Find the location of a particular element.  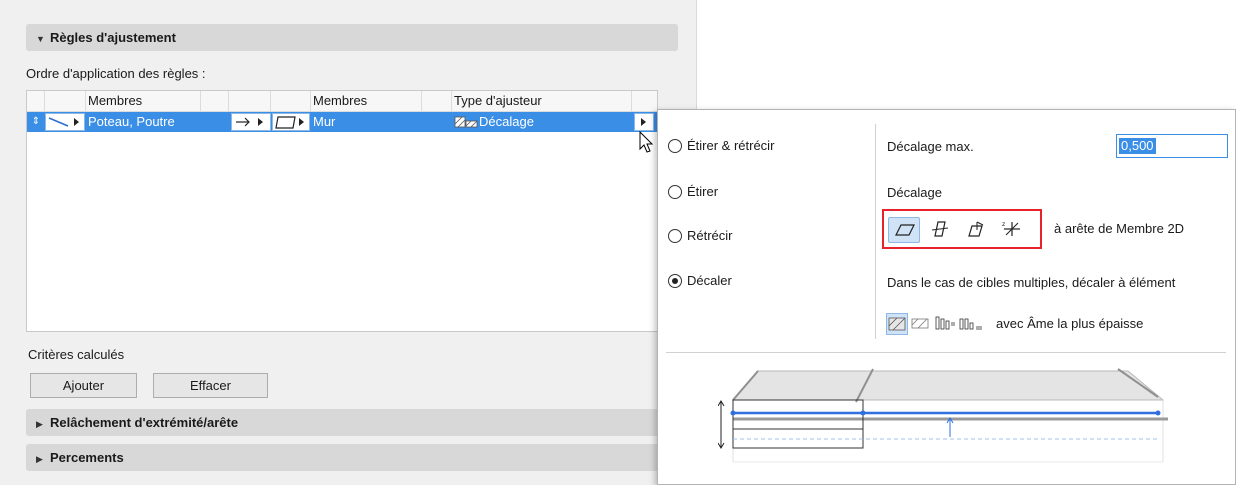

header-members-to: Membres is located at coordinates (366, 101).